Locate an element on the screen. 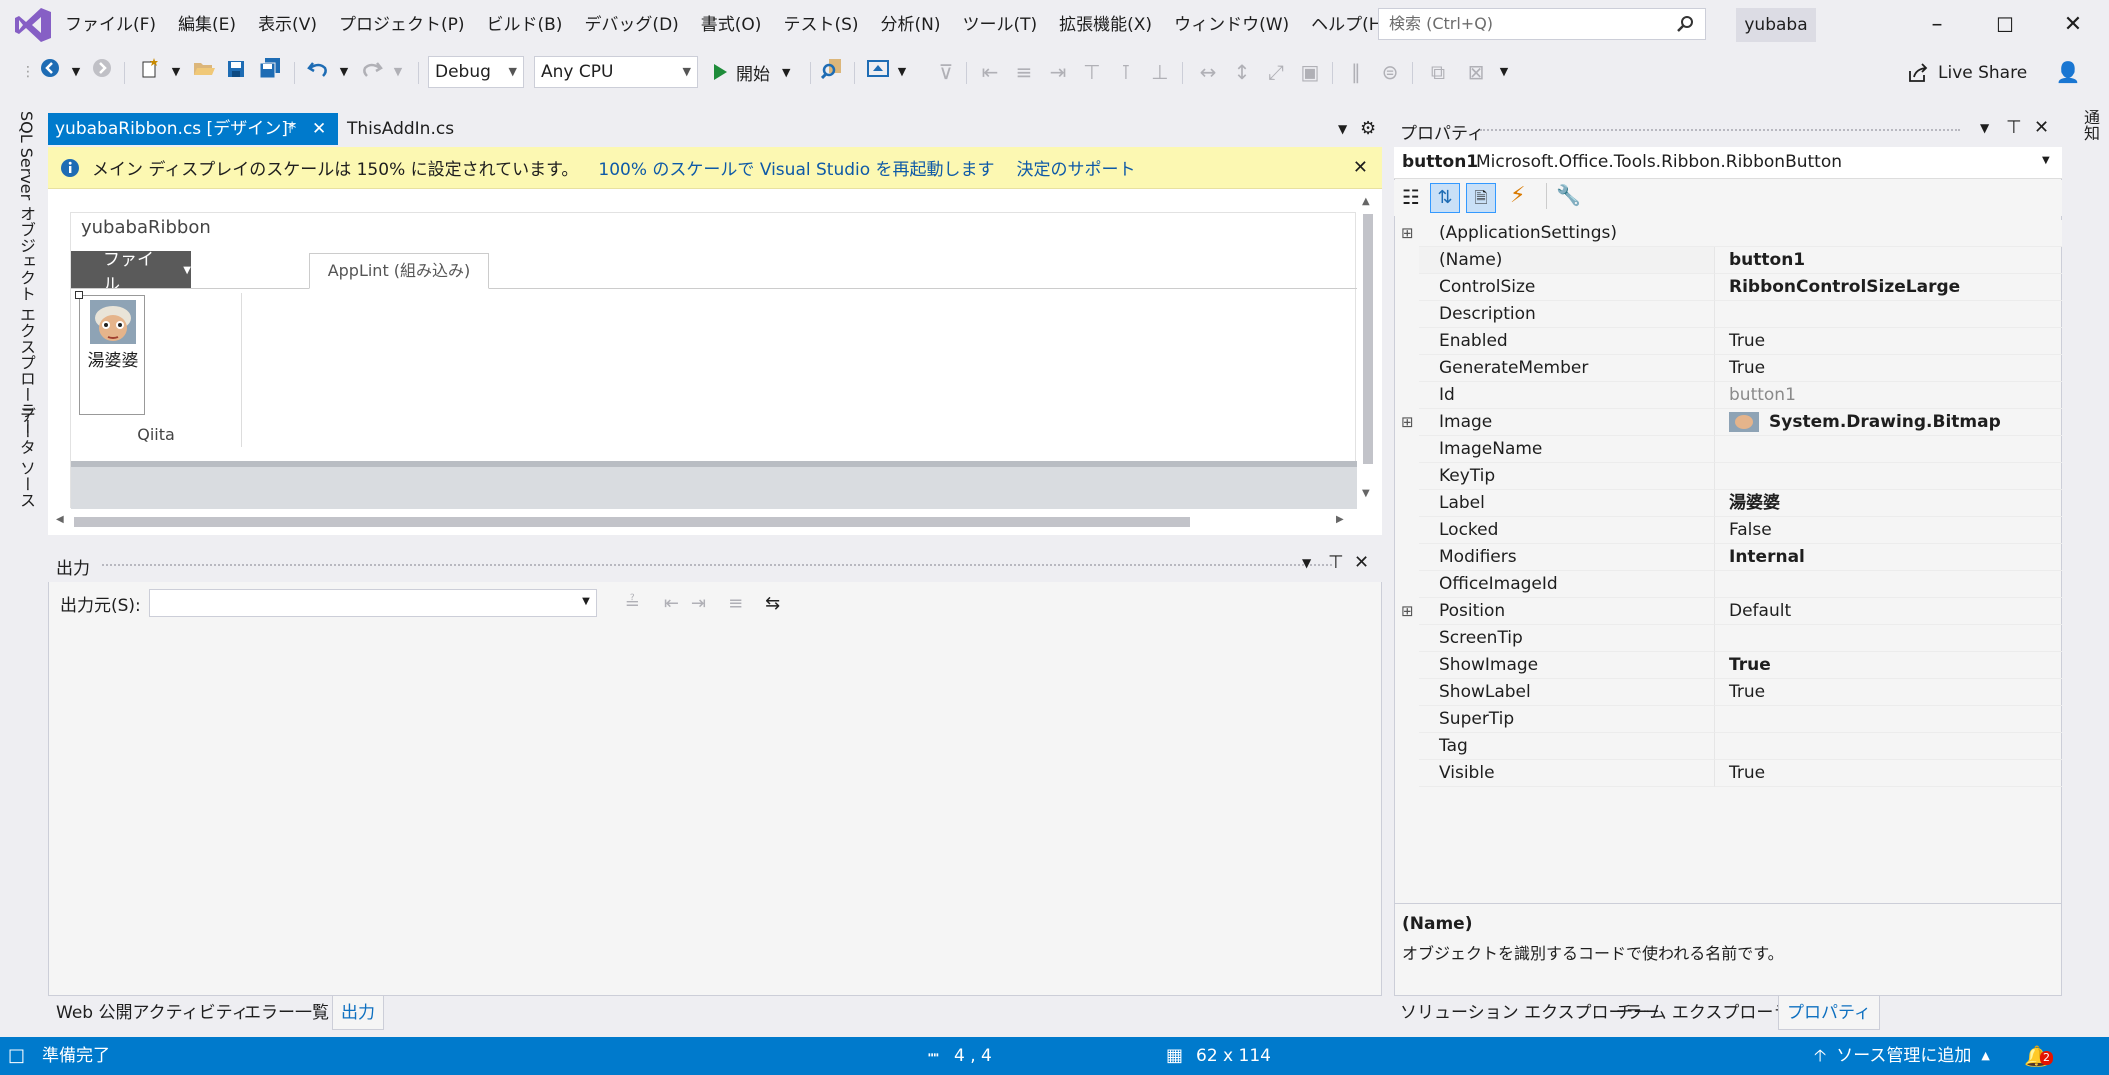 The width and height of the screenshot is (2109, 1075). toggle-word-wrap-icon: ⇆ is located at coordinates (772, 603).